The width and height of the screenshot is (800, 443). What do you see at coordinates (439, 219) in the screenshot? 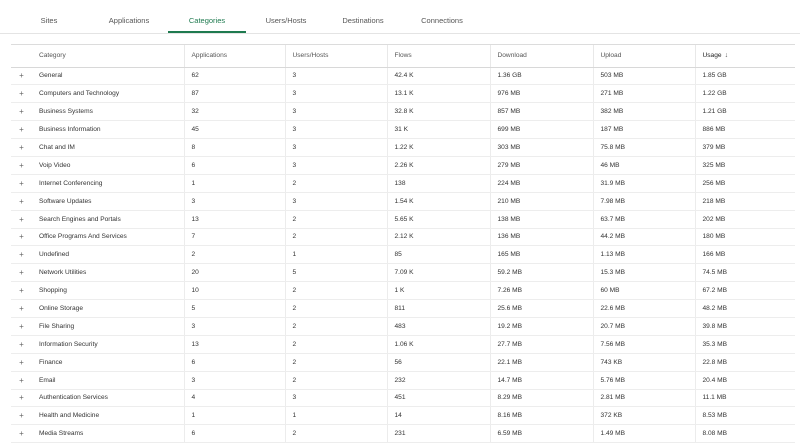
I see `cell-flows: 5.65 K` at bounding box center [439, 219].